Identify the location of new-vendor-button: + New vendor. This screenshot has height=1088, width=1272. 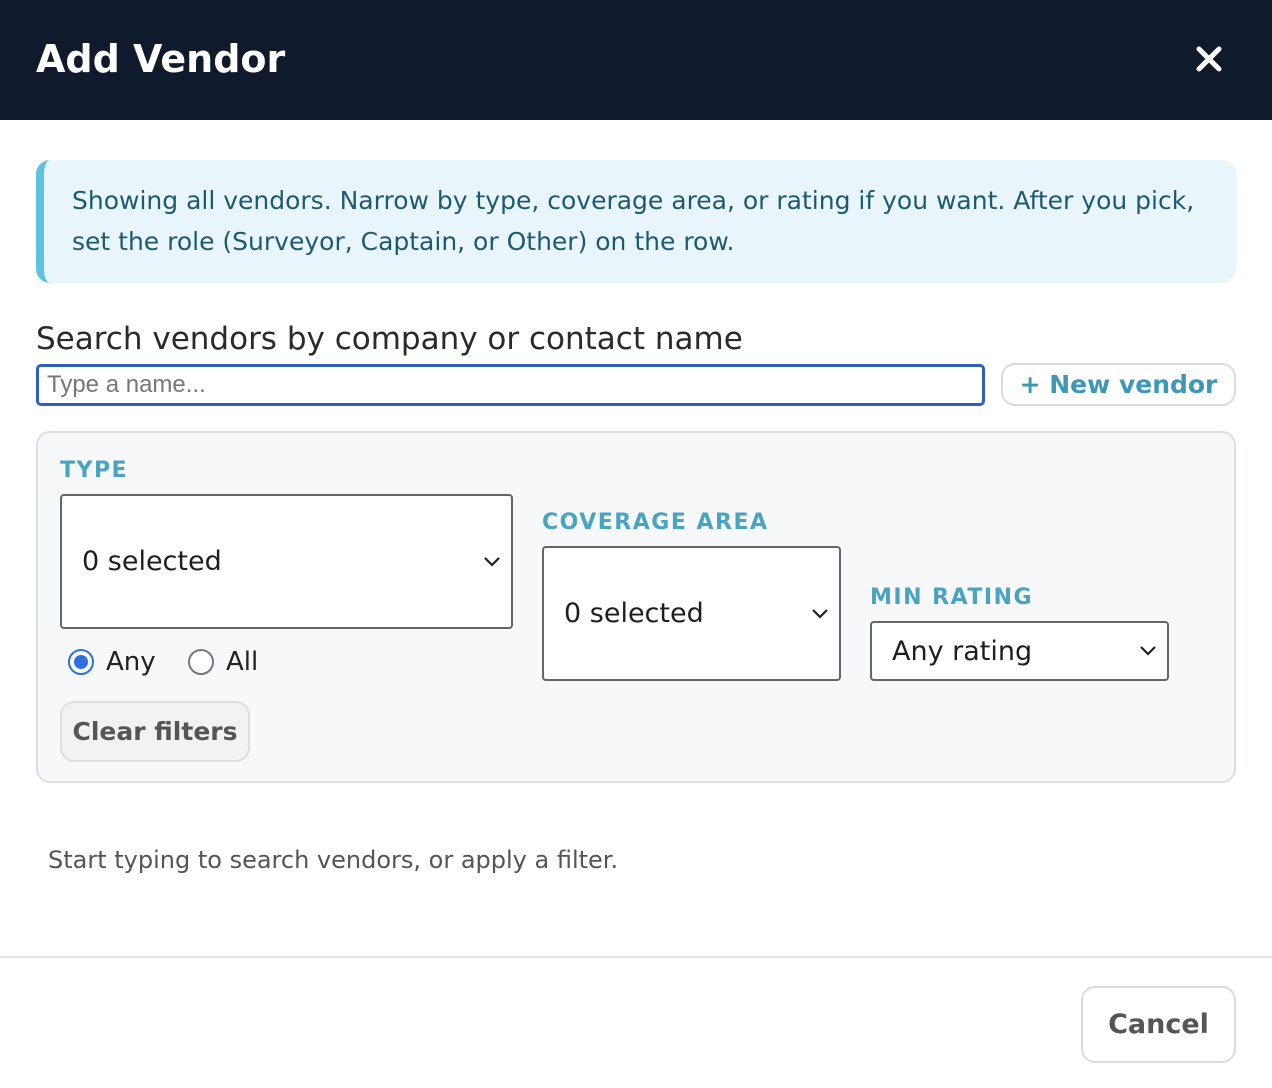
(1118, 384).